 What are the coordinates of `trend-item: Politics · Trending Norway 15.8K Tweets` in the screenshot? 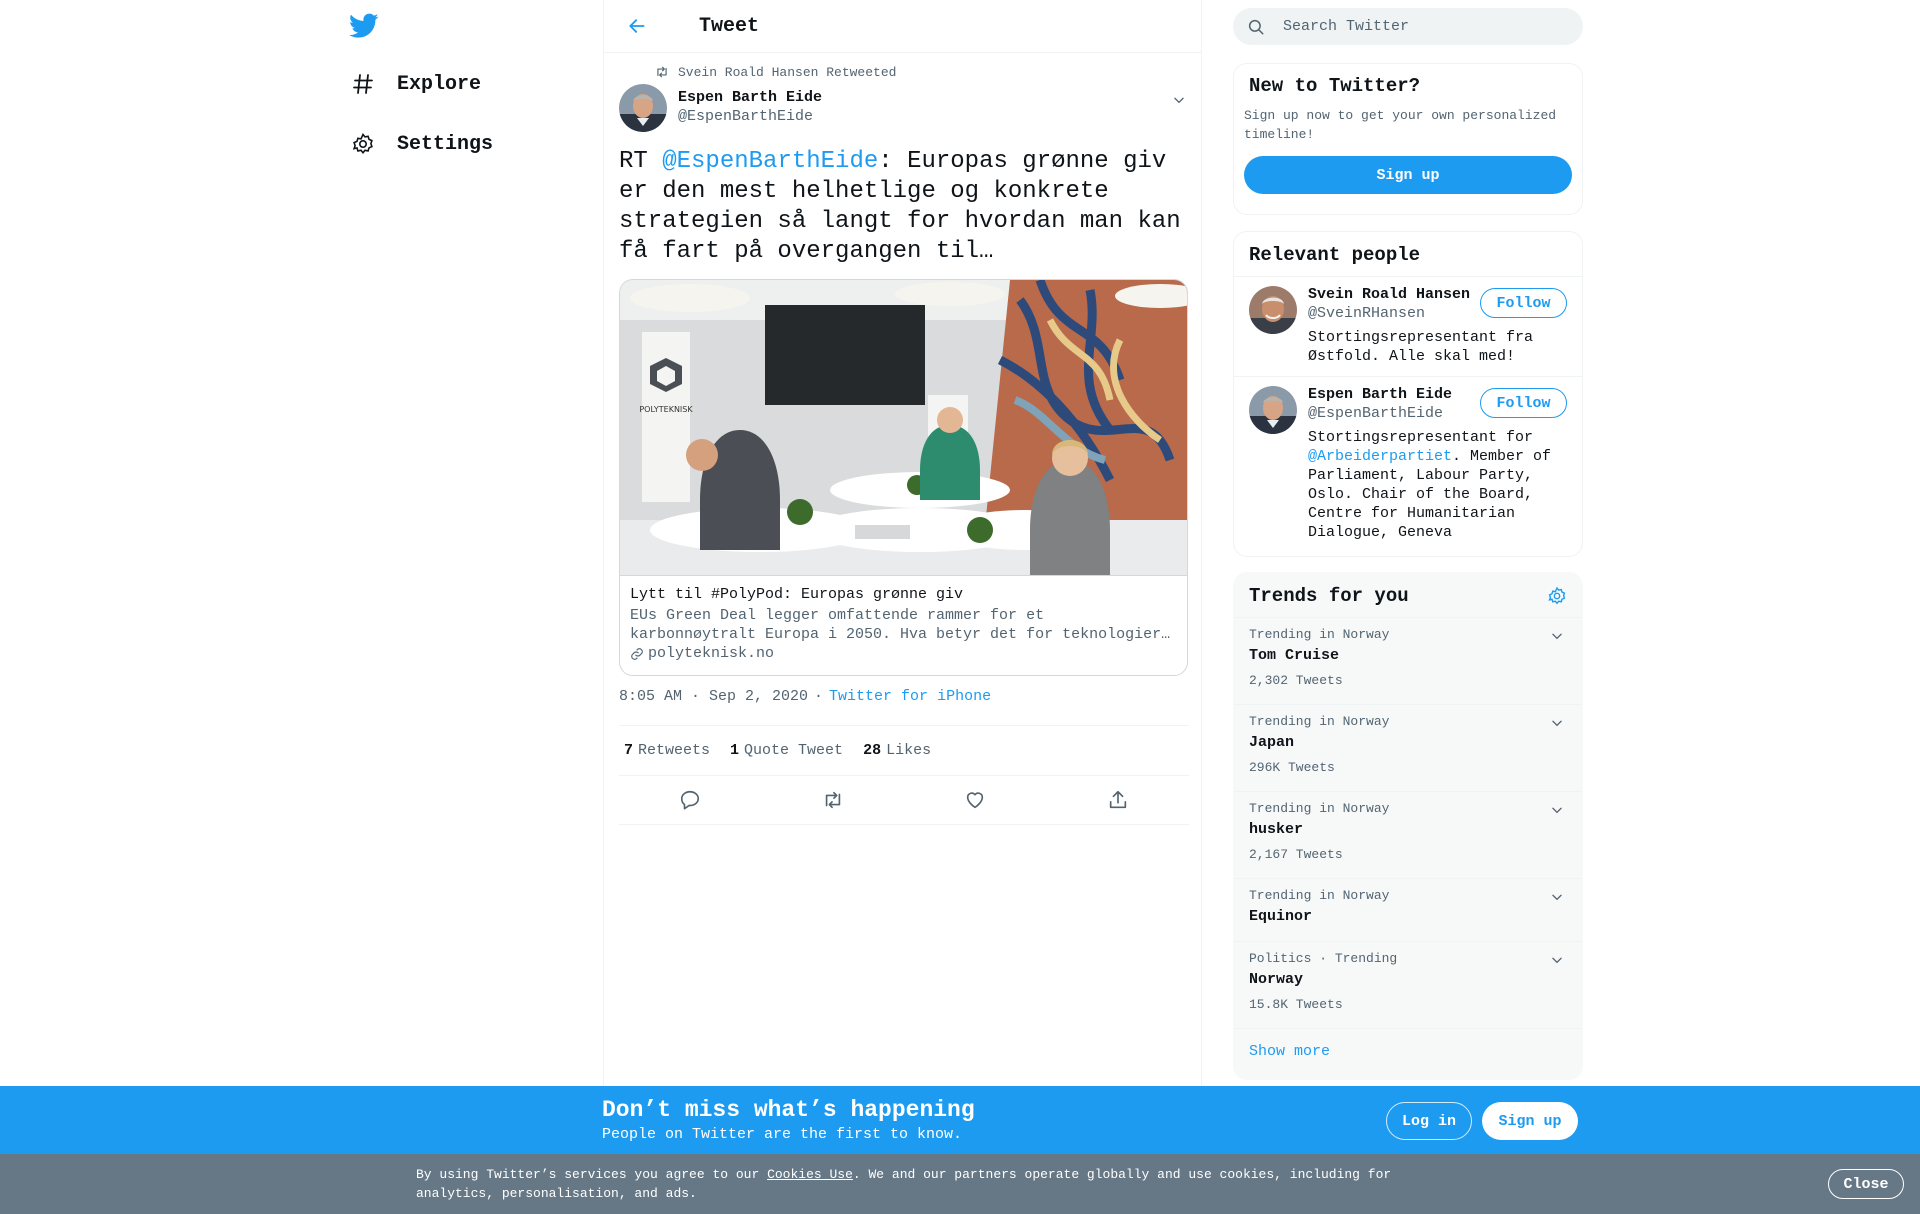 It's located at (1408, 985).